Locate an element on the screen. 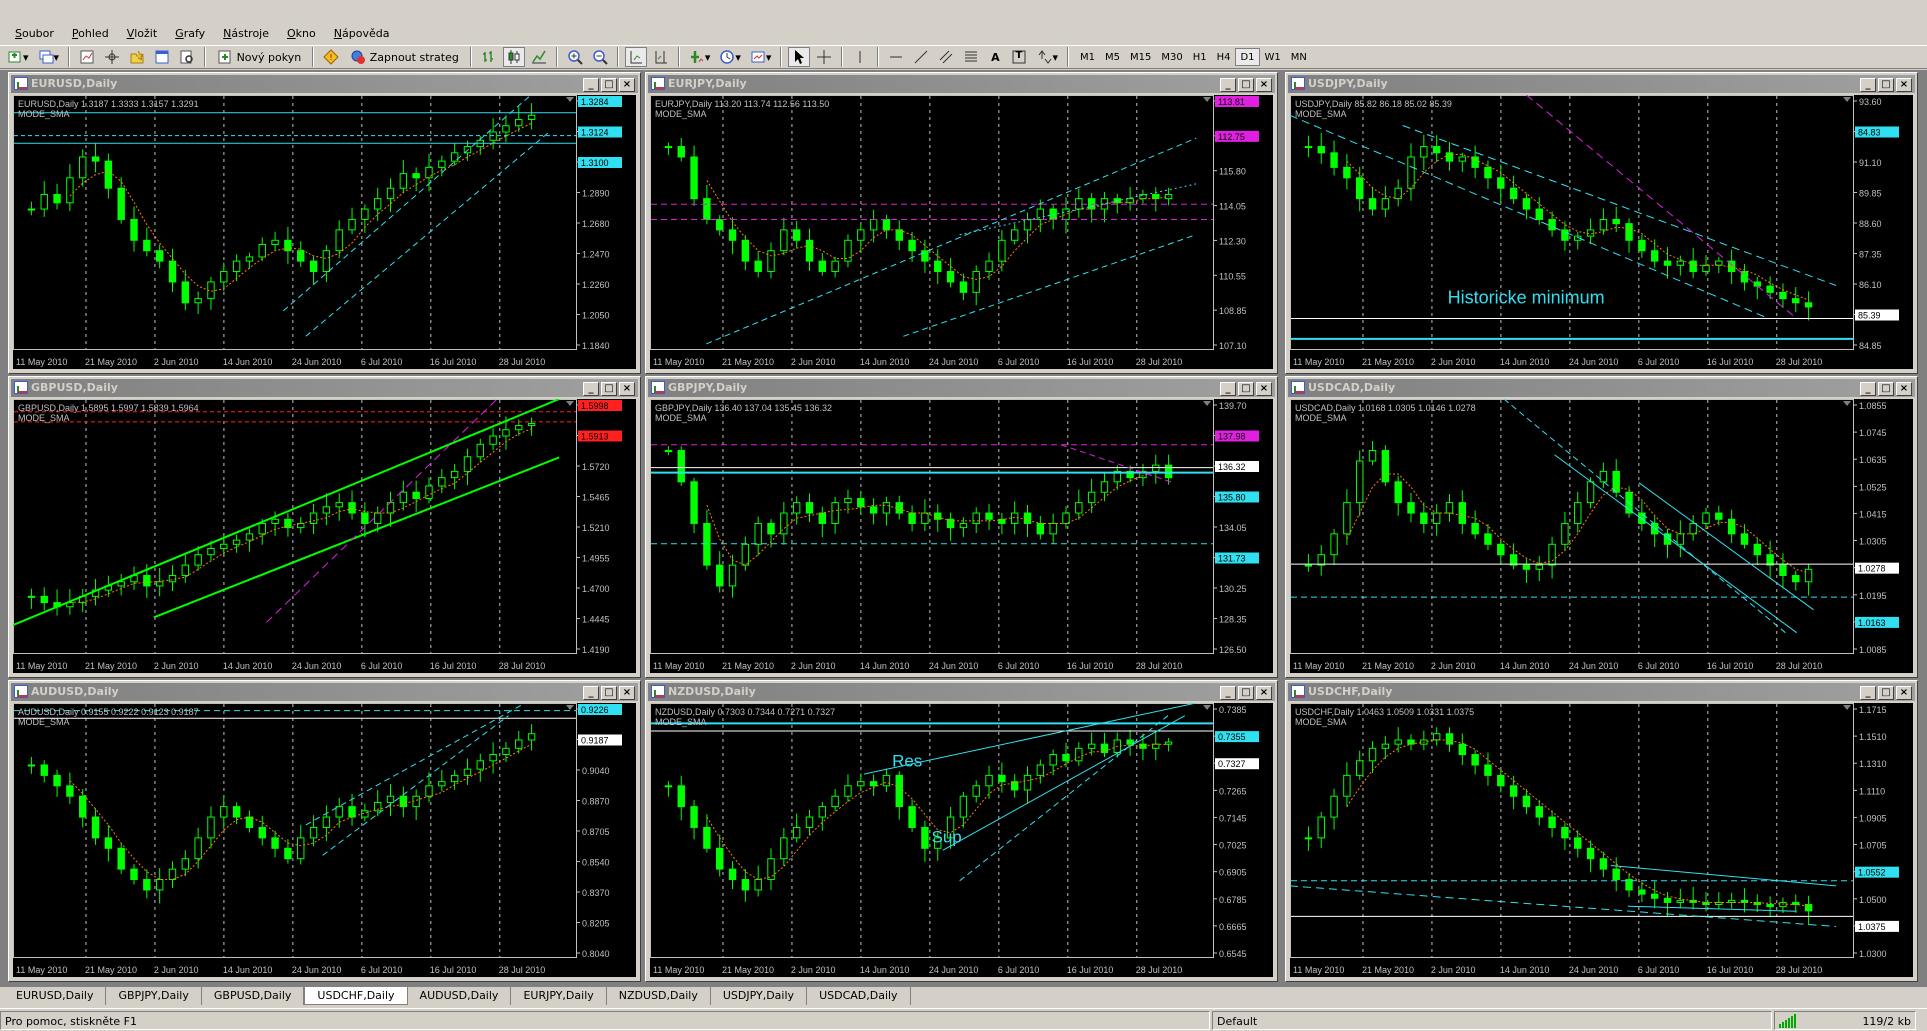 The height and width of the screenshot is (1031, 1927). navigator-button is located at coordinates (137, 57).